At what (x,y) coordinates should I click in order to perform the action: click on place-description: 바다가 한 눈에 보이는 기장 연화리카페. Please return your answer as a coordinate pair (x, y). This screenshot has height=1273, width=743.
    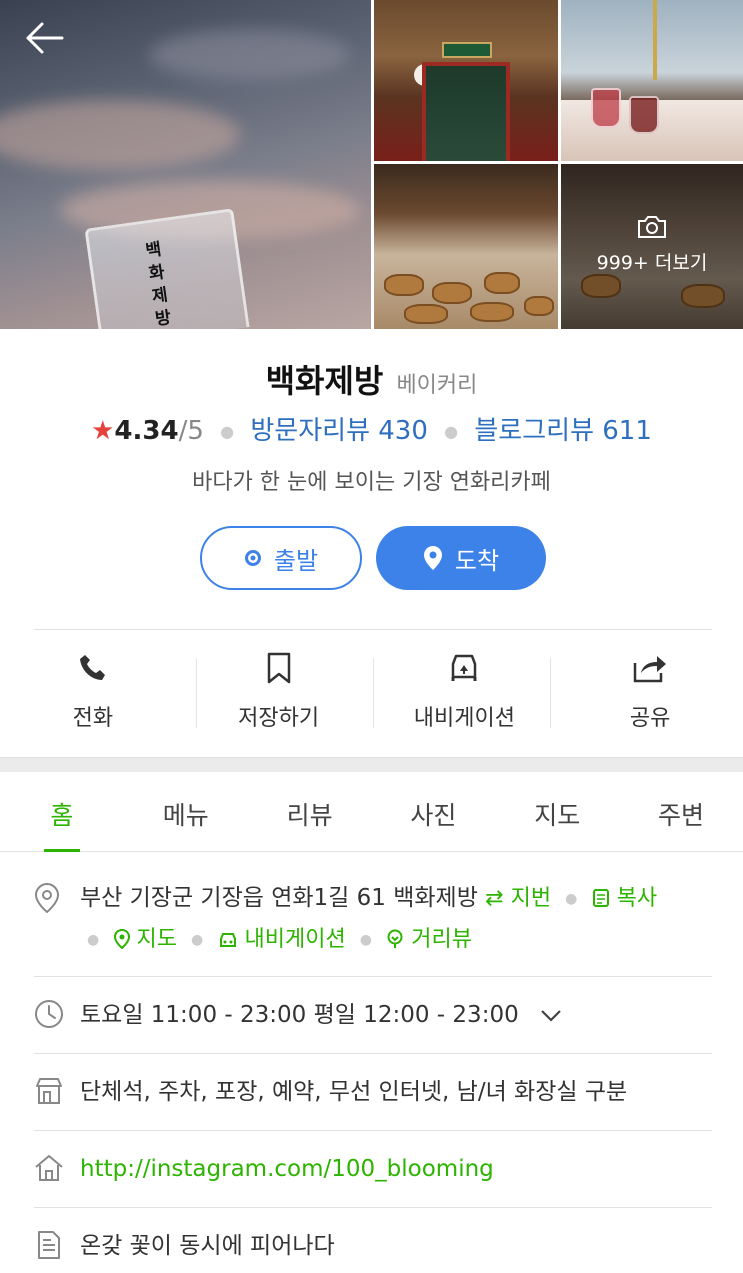
    Looking at the image, I should click on (371, 482).